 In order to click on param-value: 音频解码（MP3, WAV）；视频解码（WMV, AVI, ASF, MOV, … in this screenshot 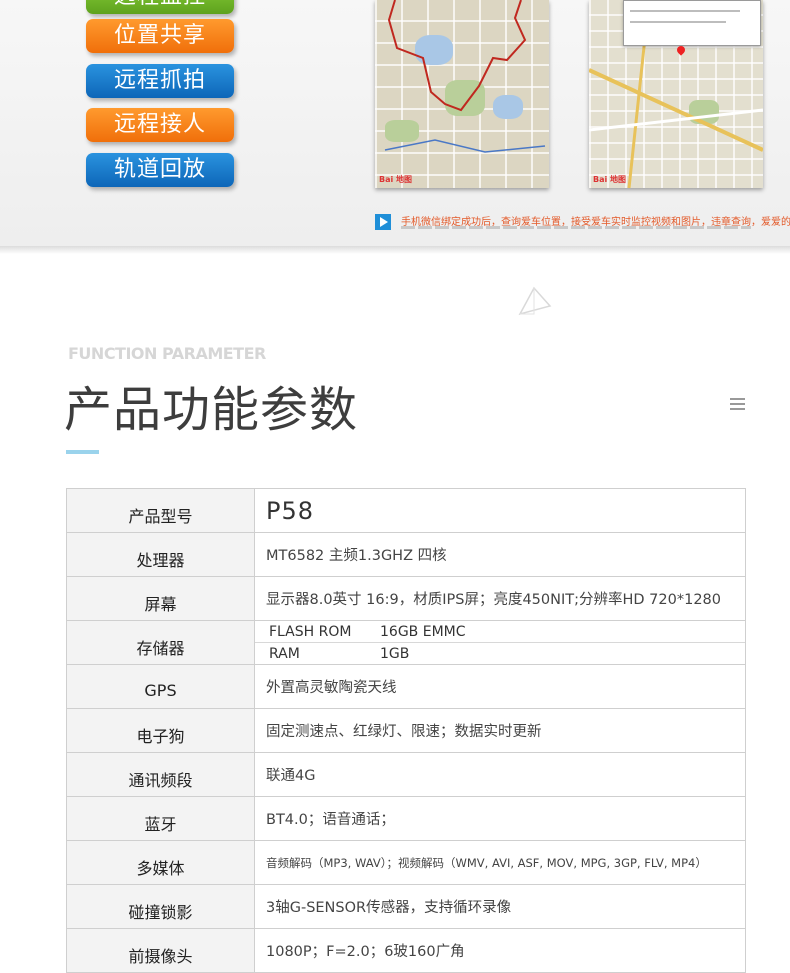, I will do `click(500, 862)`.